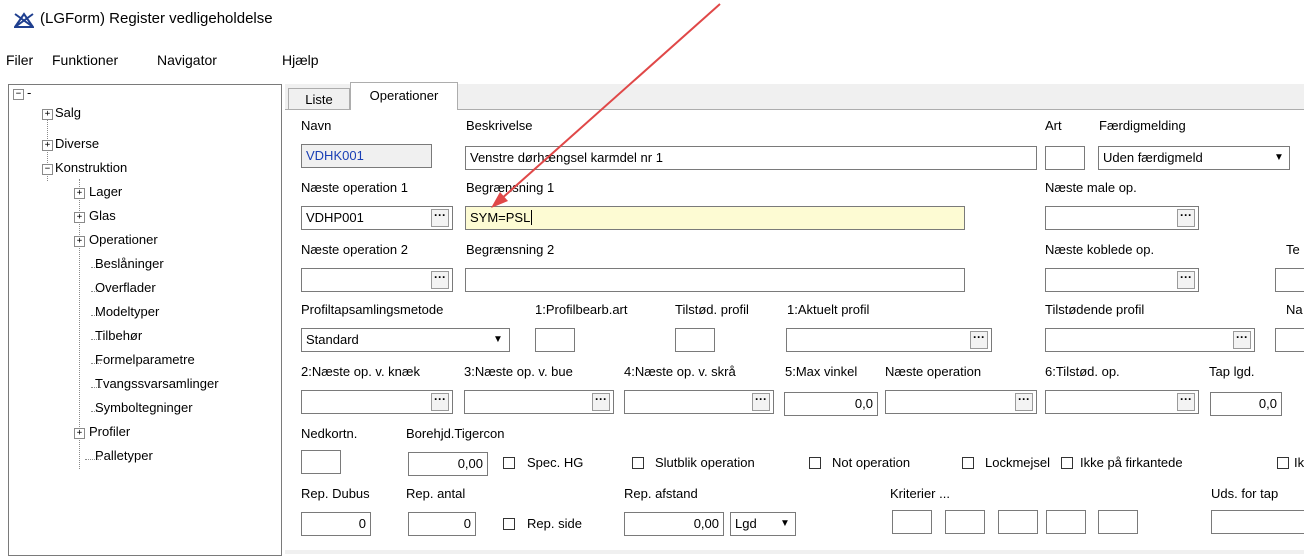  I want to click on profilbearb-field, so click(555, 340).